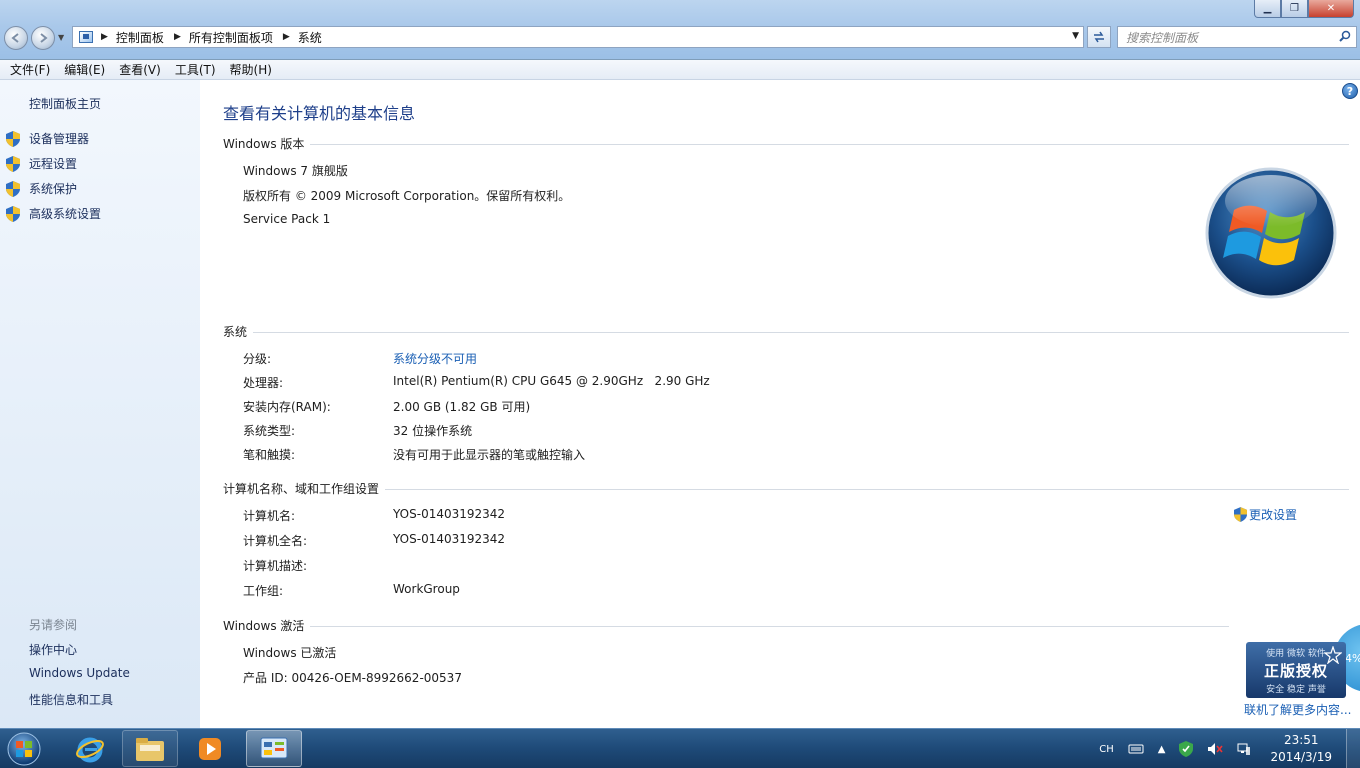  What do you see at coordinates (1350, 91) in the screenshot?
I see `help-icon: ?` at bounding box center [1350, 91].